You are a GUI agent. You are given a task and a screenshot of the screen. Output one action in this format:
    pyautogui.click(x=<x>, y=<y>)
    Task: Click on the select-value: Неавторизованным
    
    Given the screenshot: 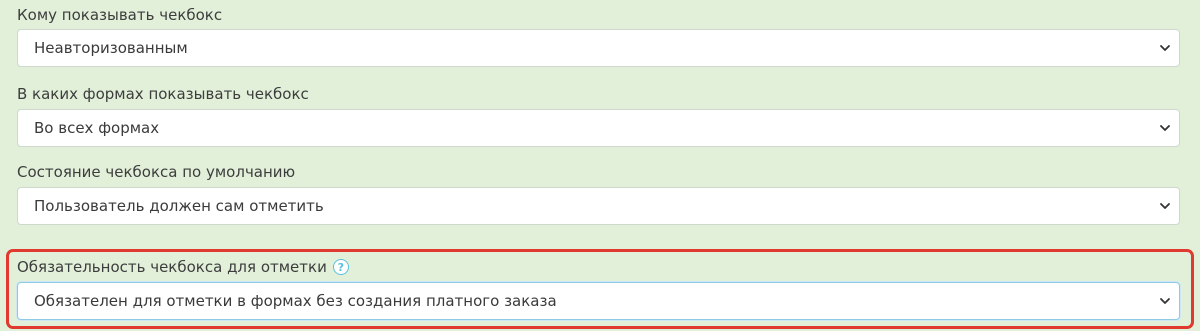 What is the action you would take?
    pyautogui.click(x=111, y=48)
    